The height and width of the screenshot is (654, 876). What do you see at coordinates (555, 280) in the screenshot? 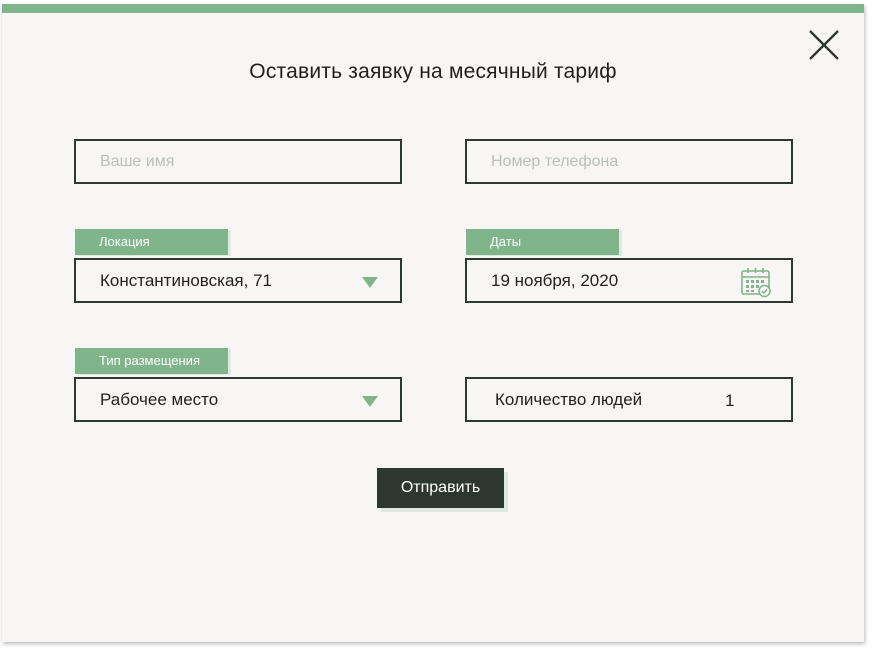
I see `dates-value: 19 ноября, 2020` at bounding box center [555, 280].